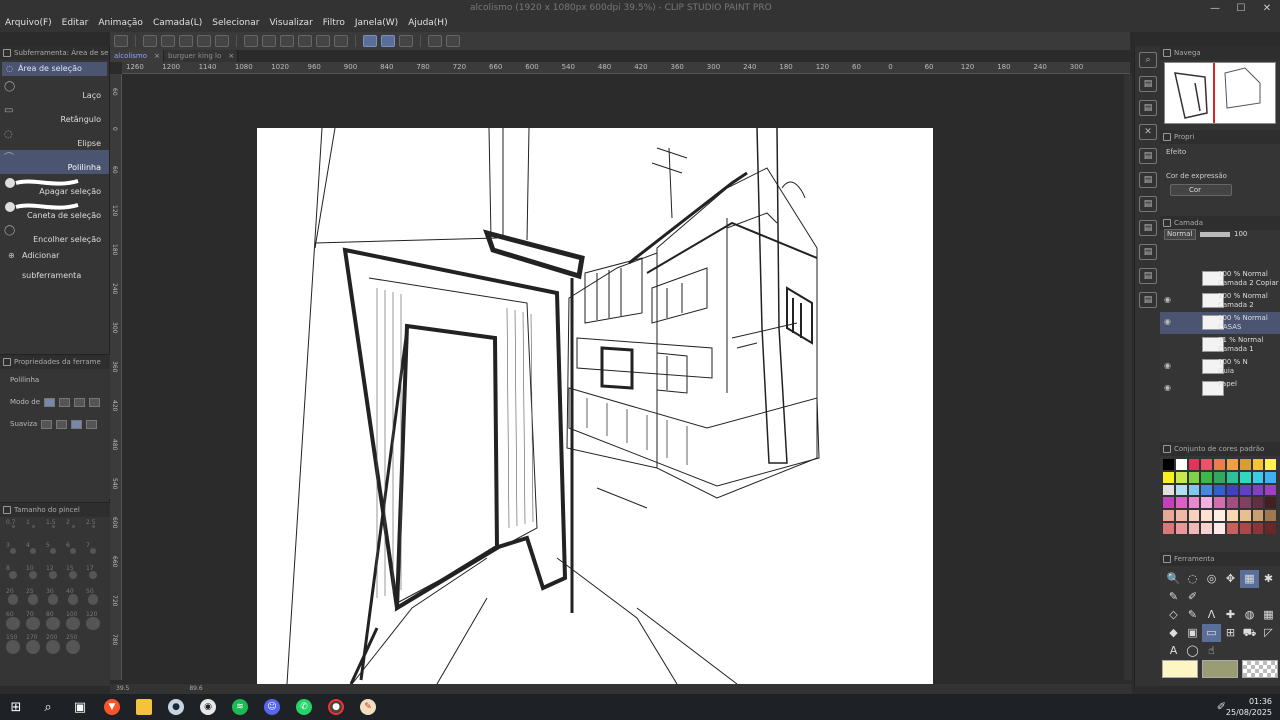 The height and width of the screenshot is (720, 1280). Describe the element at coordinates (290, 16) in the screenshot. I see `menu-visualizar: Visualizar` at that location.